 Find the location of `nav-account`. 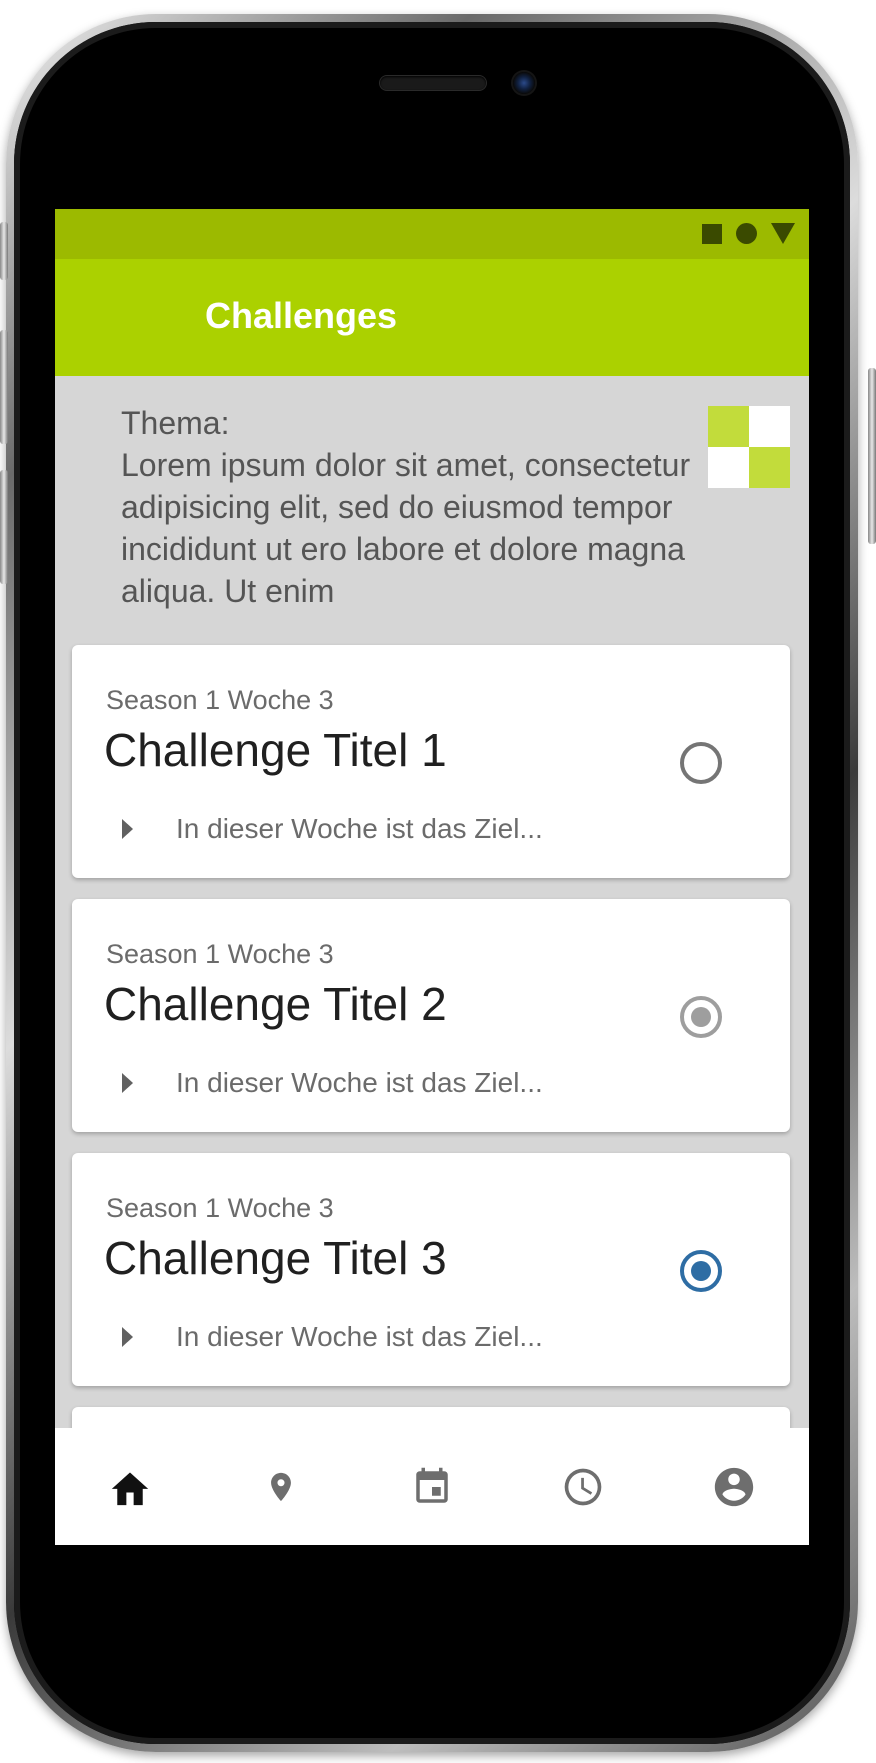

nav-account is located at coordinates (734, 1487).